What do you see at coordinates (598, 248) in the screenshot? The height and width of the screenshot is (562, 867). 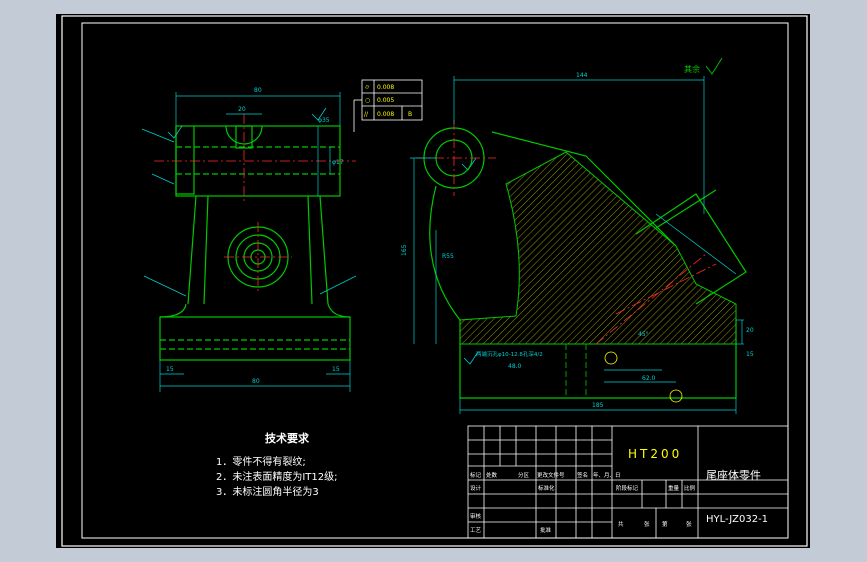 I see `side-section-hatch` at bounding box center [598, 248].